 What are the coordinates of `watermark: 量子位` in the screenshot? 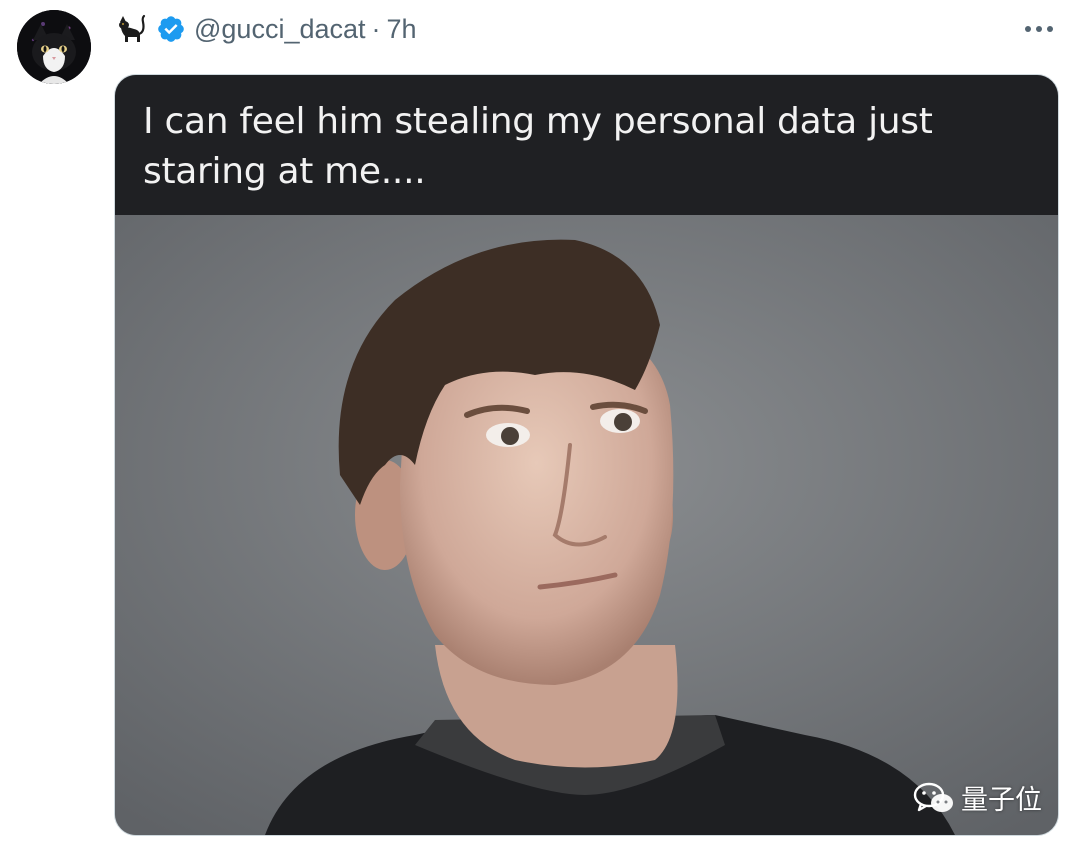 It's located at (977, 797).